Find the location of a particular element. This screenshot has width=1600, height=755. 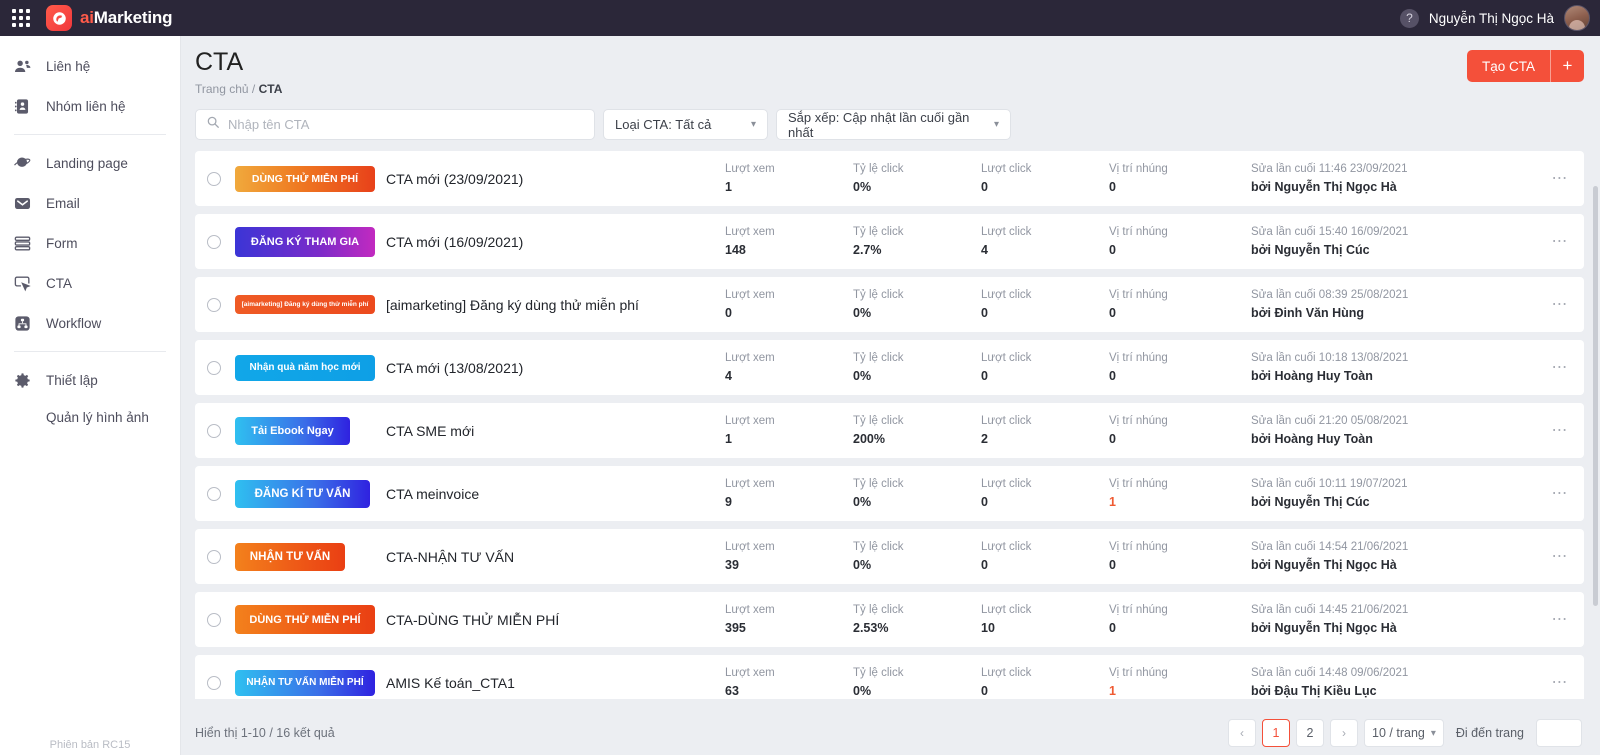

sidebar-item-label: Nhóm liên hệ is located at coordinates (86, 106).